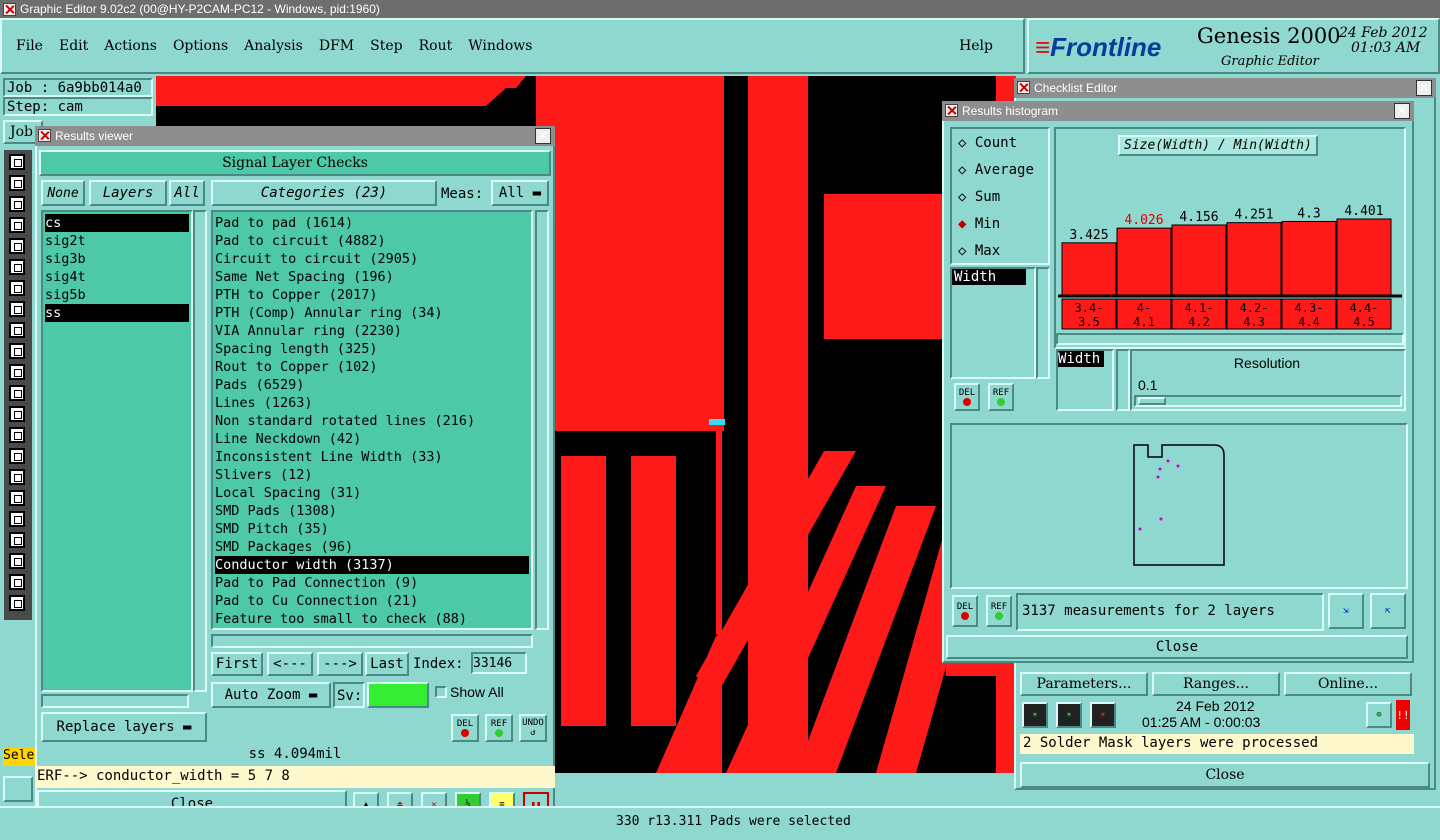  What do you see at coordinates (499, 728) in the screenshot?
I see `ref-button: REF` at bounding box center [499, 728].